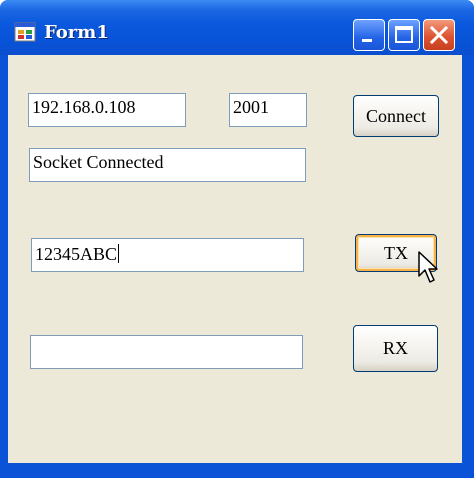 The height and width of the screenshot is (478, 474). Describe the element at coordinates (25, 32) in the screenshot. I see `form-app-icon` at that location.